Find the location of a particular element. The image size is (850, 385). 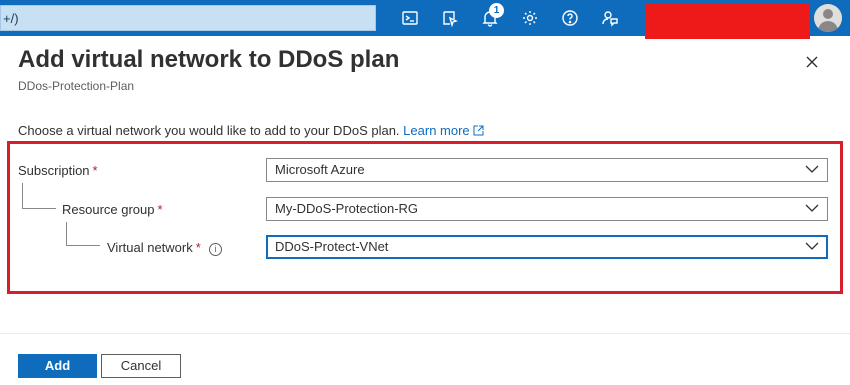

resource-group-label: Resource group * is located at coordinates (112, 209).